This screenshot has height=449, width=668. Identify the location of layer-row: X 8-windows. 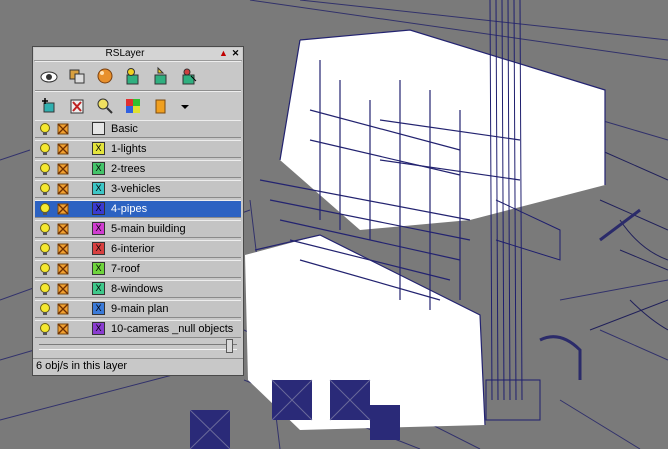
(138, 289).